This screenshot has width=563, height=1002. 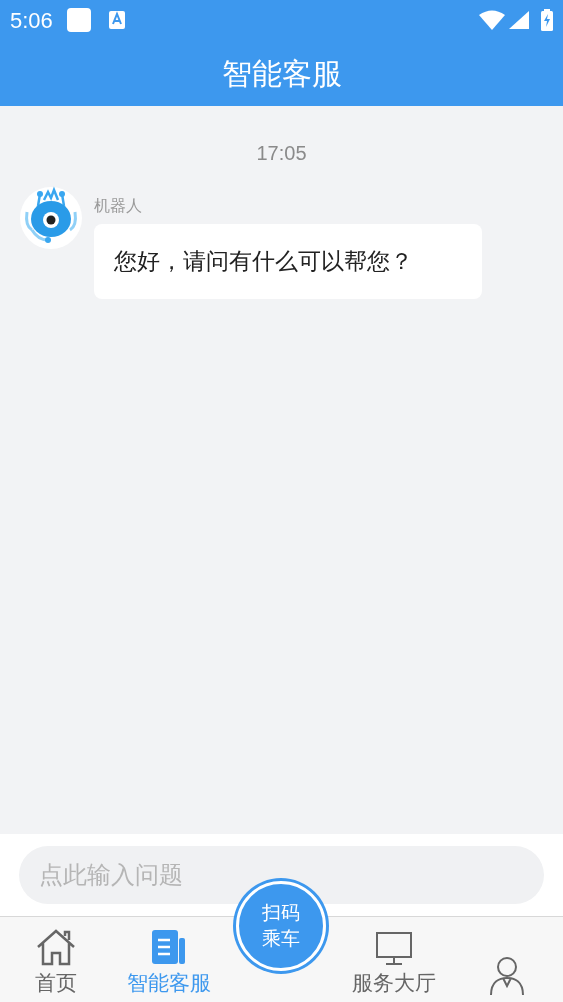 I want to click on scan-ride-button: 扫码 乘车, so click(x=281, y=926).